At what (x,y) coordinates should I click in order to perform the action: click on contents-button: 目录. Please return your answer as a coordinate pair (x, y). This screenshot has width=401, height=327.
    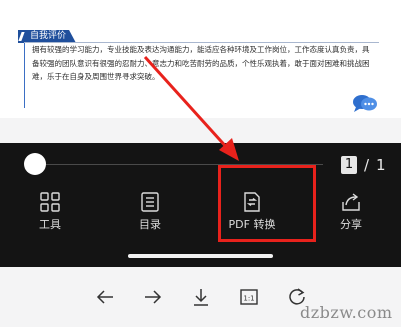
    Looking at the image, I should click on (150, 211).